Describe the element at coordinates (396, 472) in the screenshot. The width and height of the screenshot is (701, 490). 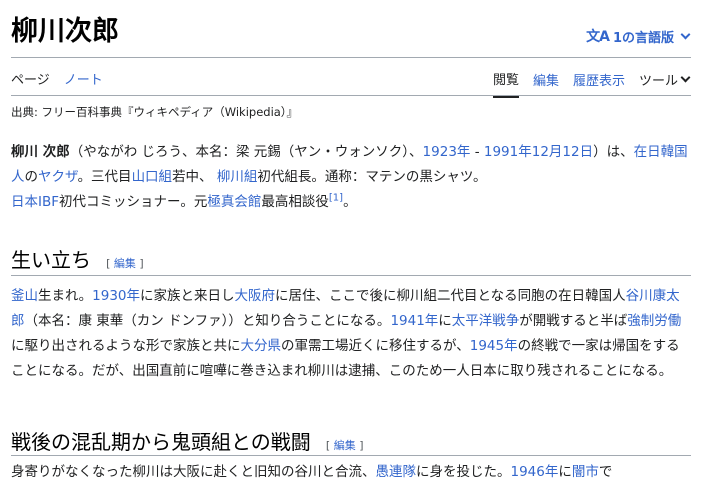
I see `link-gurentai: 愚連隊` at that location.